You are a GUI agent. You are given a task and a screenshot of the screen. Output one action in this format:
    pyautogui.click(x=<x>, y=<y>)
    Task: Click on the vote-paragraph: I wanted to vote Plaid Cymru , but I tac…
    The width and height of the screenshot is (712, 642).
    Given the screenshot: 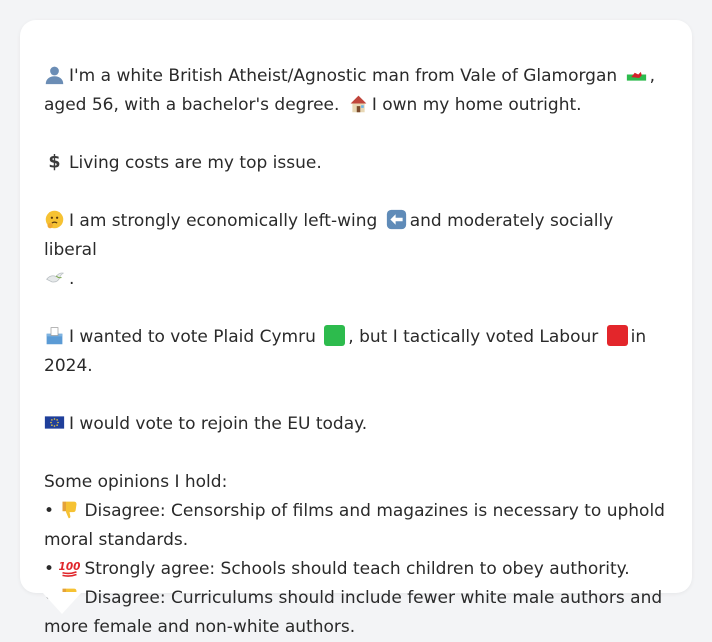 What is the action you would take?
    pyautogui.click(x=356, y=352)
    